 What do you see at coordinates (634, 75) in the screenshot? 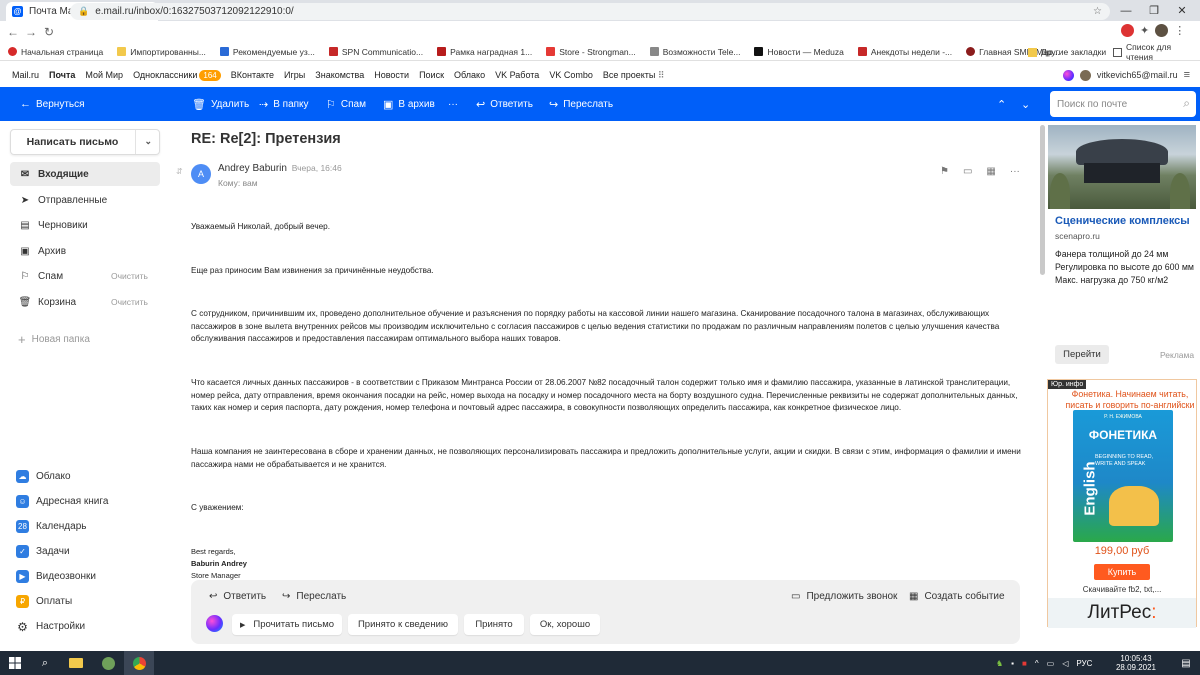
I see `portal-link-all-projects: Все проекты ⠿` at bounding box center [634, 75].